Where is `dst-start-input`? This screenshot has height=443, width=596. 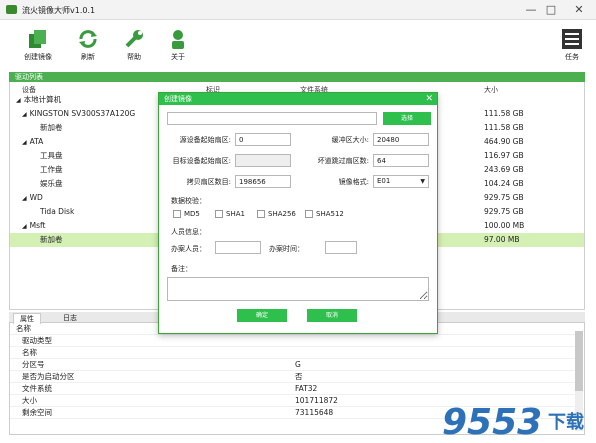 dst-start-input is located at coordinates (263, 160).